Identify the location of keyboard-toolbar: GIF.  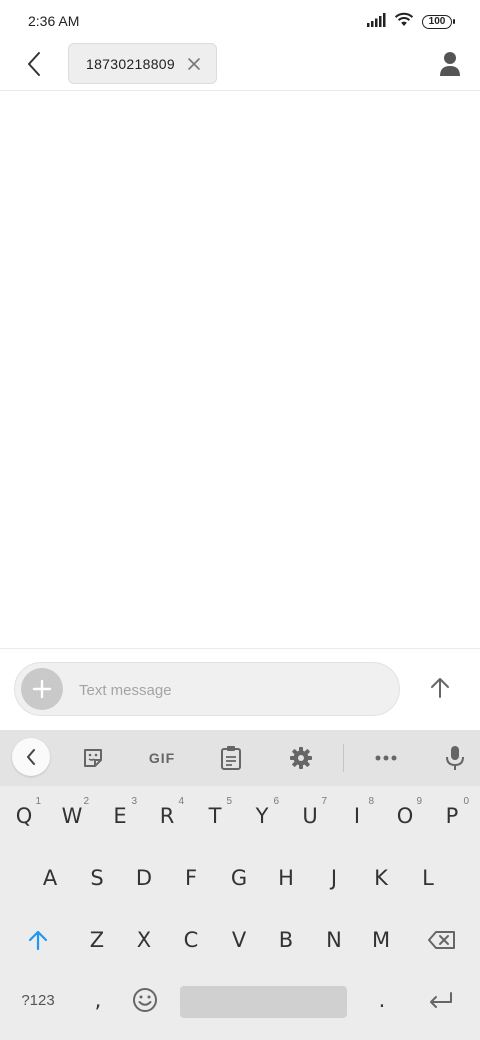
(240, 758).